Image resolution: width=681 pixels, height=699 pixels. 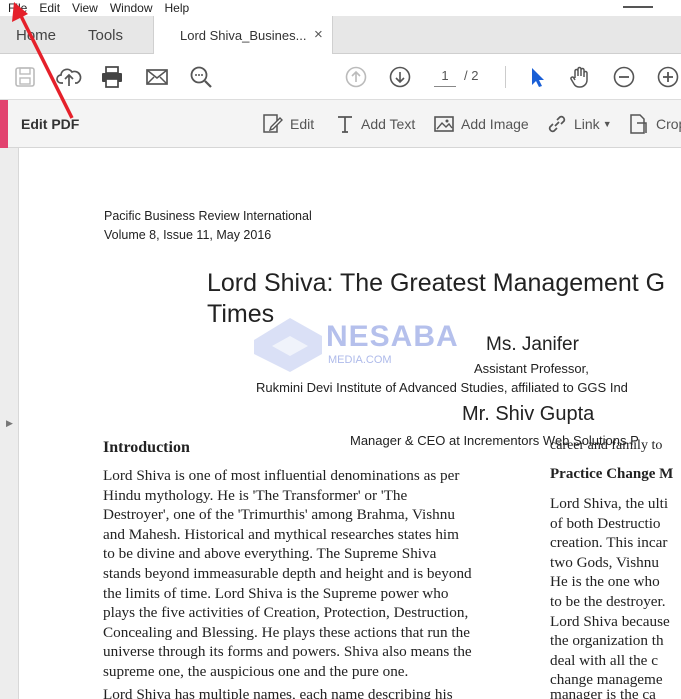 What do you see at coordinates (607, 124) in the screenshot?
I see `chevron-down-icon: ▼` at bounding box center [607, 124].